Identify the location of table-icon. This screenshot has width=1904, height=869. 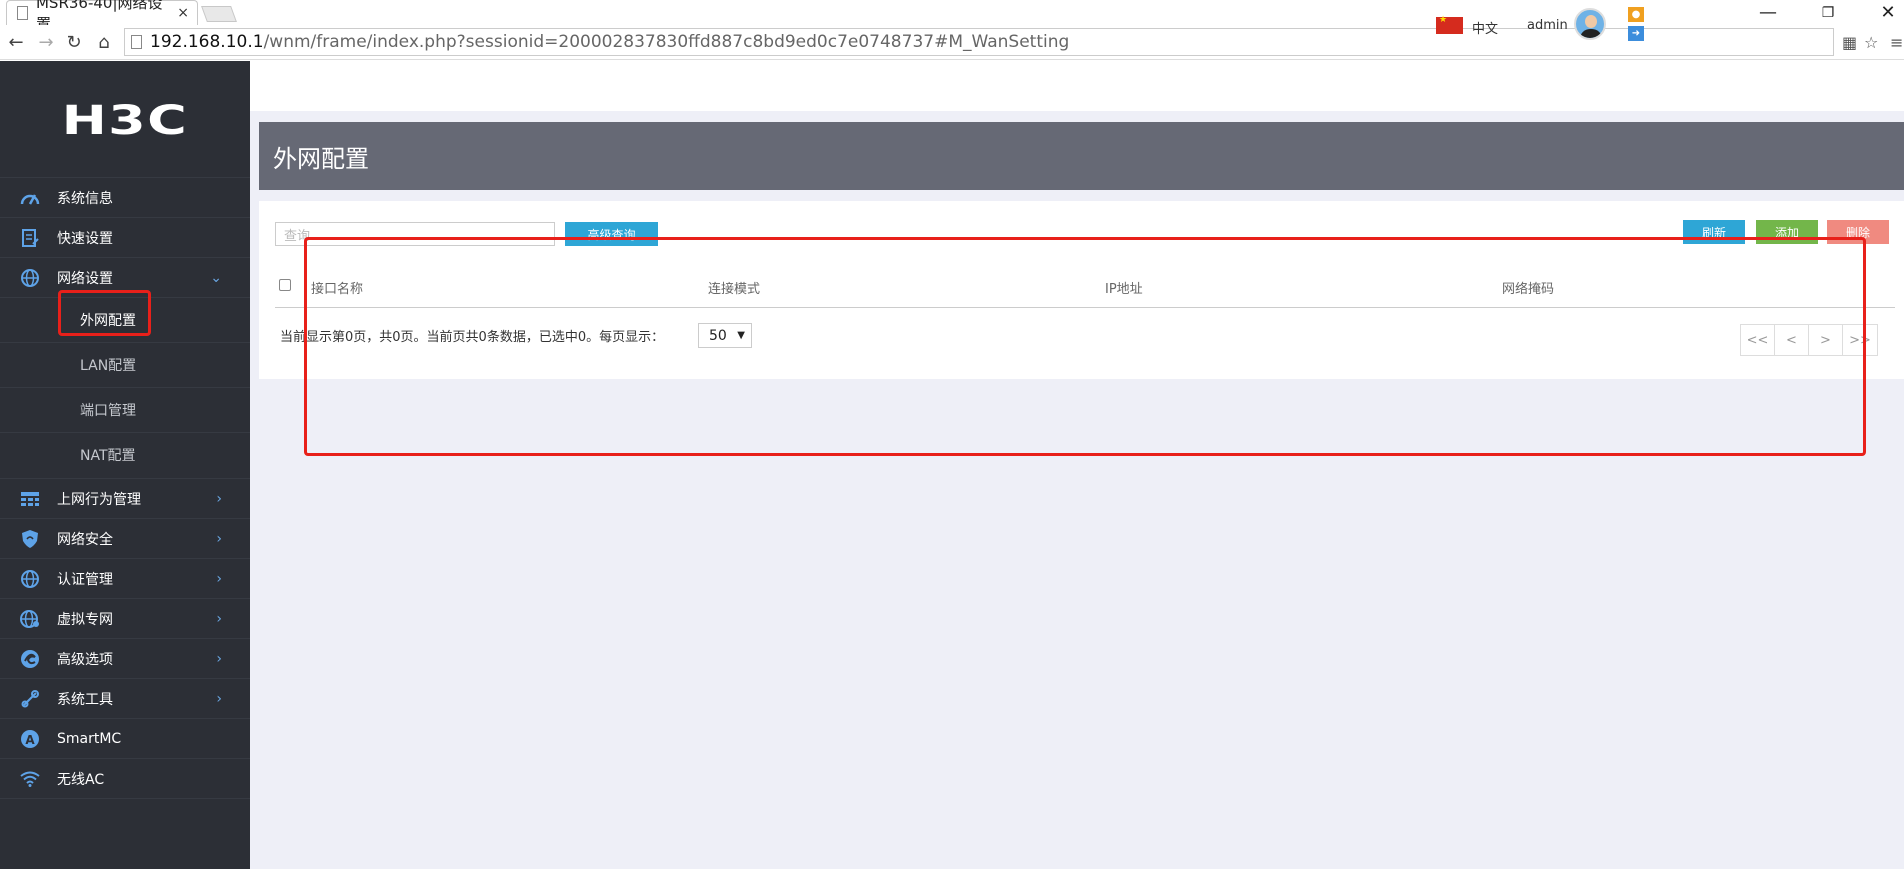
(30, 499).